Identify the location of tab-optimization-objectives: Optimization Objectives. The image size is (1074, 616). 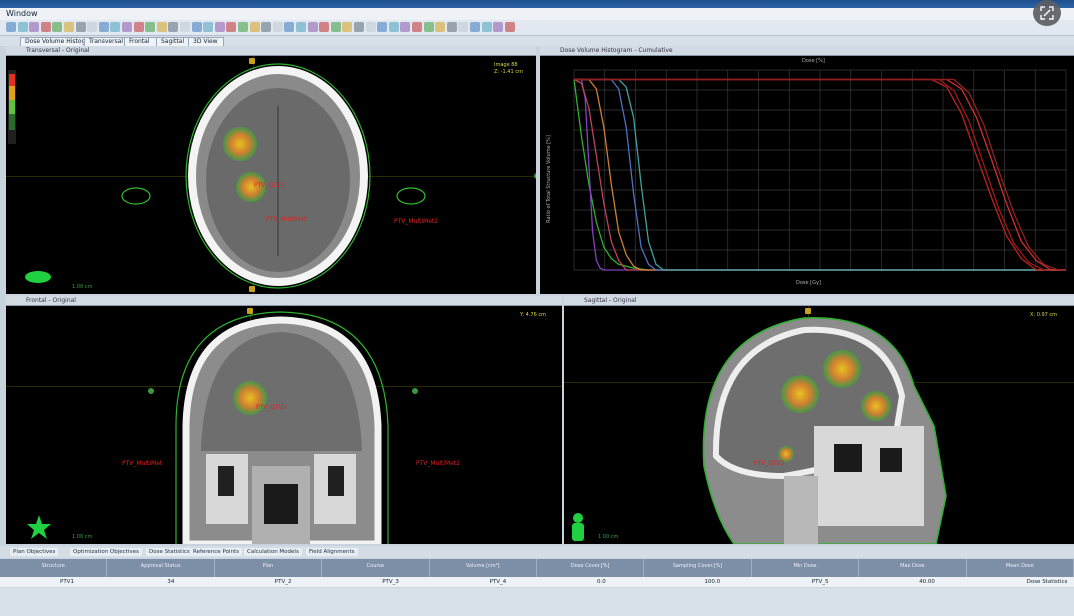
(106, 552).